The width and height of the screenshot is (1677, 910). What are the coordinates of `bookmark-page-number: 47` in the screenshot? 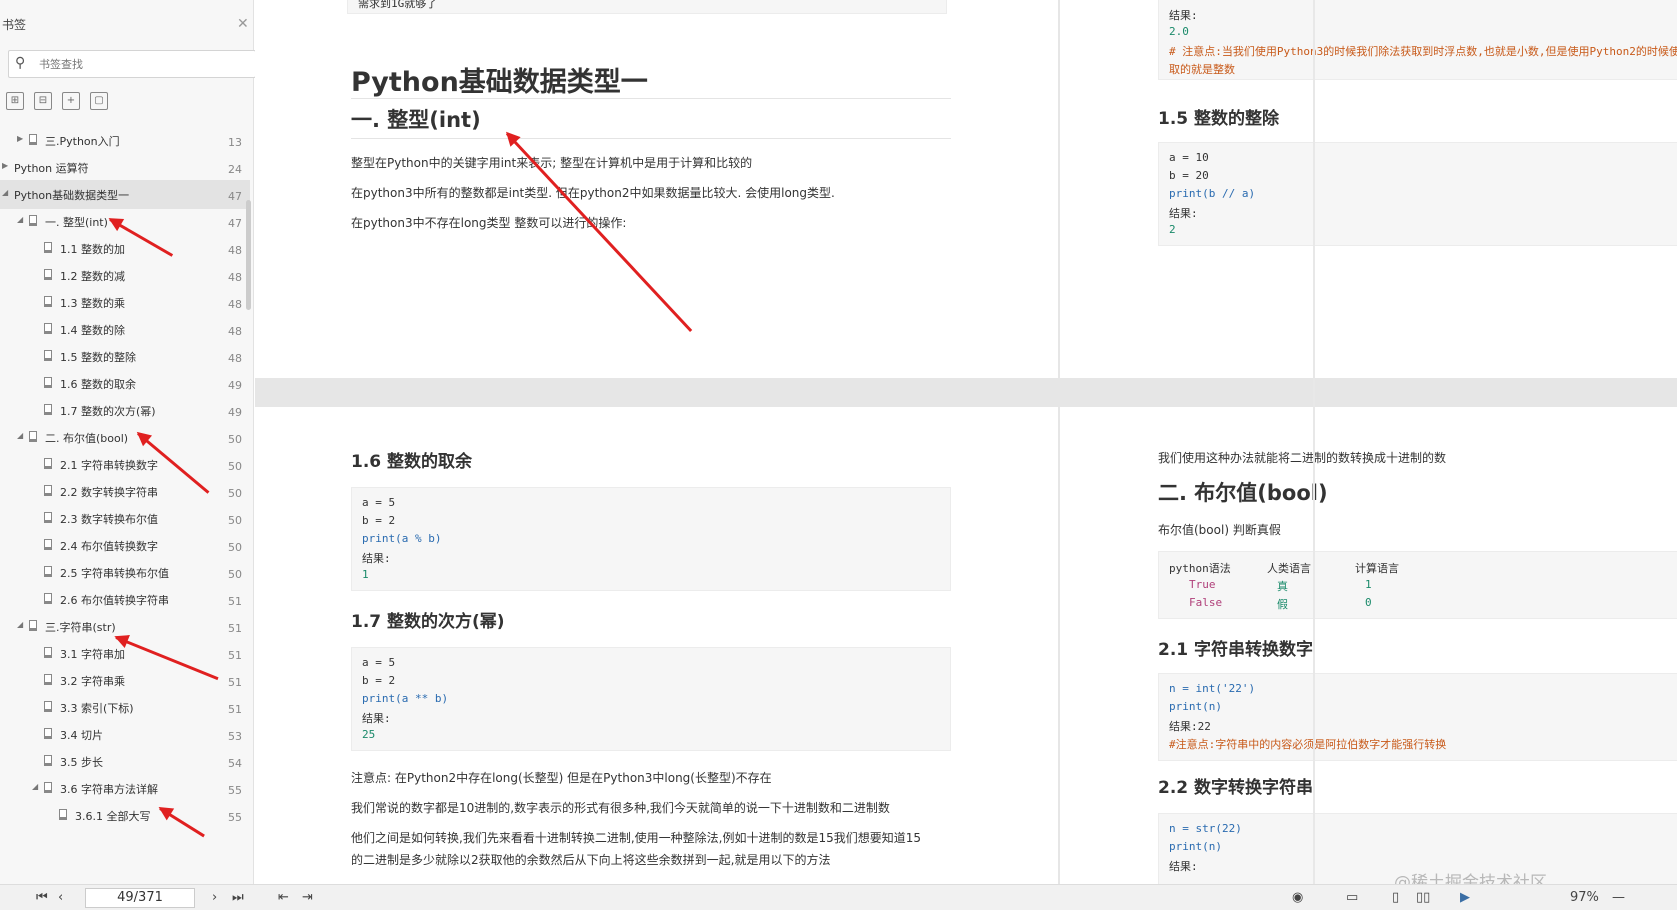 It's located at (235, 196).